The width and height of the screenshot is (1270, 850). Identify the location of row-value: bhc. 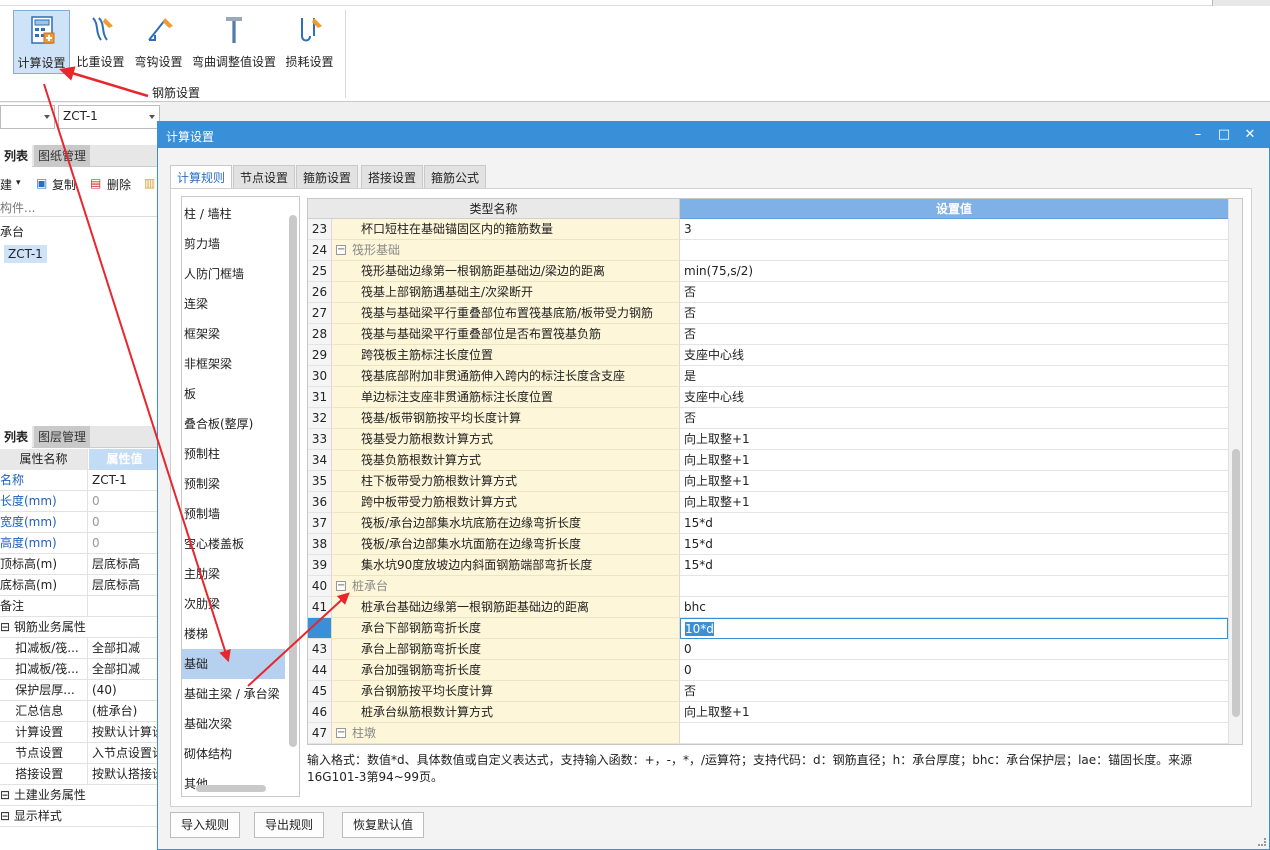
(954, 607).